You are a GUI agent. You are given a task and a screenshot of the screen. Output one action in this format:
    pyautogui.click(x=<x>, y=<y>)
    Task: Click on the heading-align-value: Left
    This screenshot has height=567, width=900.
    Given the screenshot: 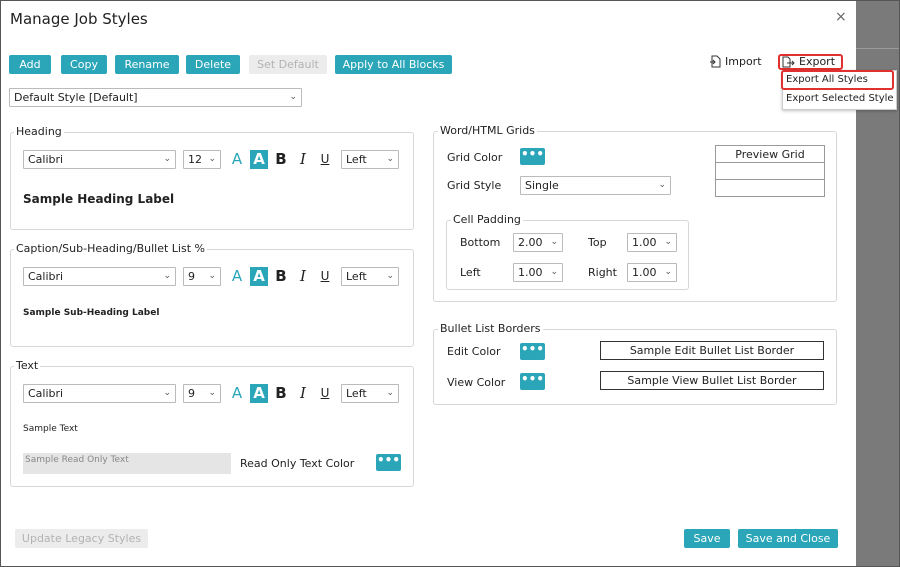 What is the action you would take?
    pyautogui.click(x=356, y=159)
    